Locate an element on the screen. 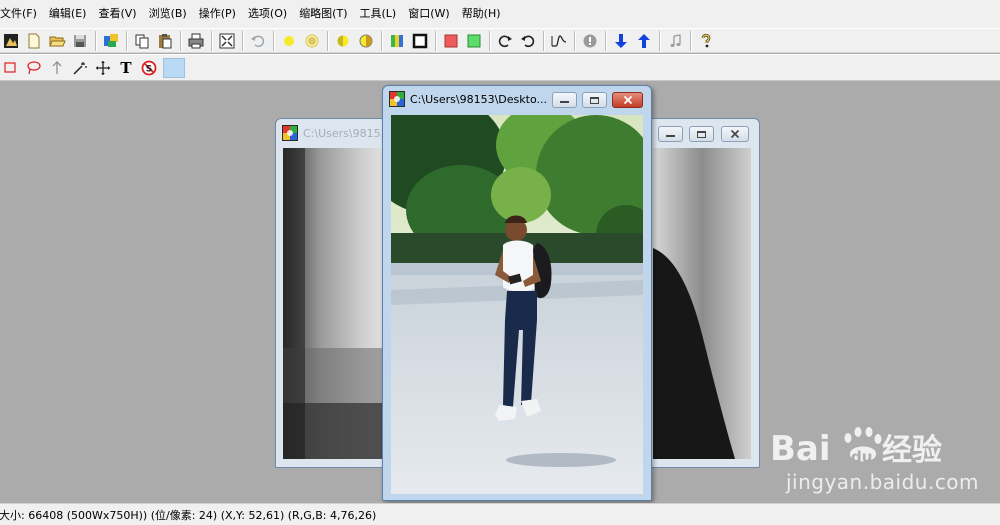  contrast-up-icon is located at coordinates (366, 41).